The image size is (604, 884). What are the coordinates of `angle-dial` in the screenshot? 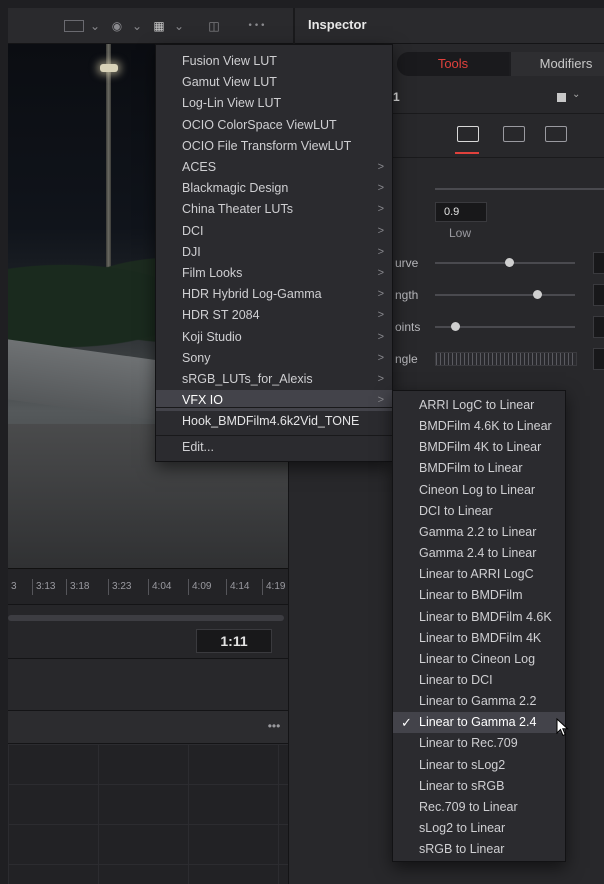 It's located at (506, 359).